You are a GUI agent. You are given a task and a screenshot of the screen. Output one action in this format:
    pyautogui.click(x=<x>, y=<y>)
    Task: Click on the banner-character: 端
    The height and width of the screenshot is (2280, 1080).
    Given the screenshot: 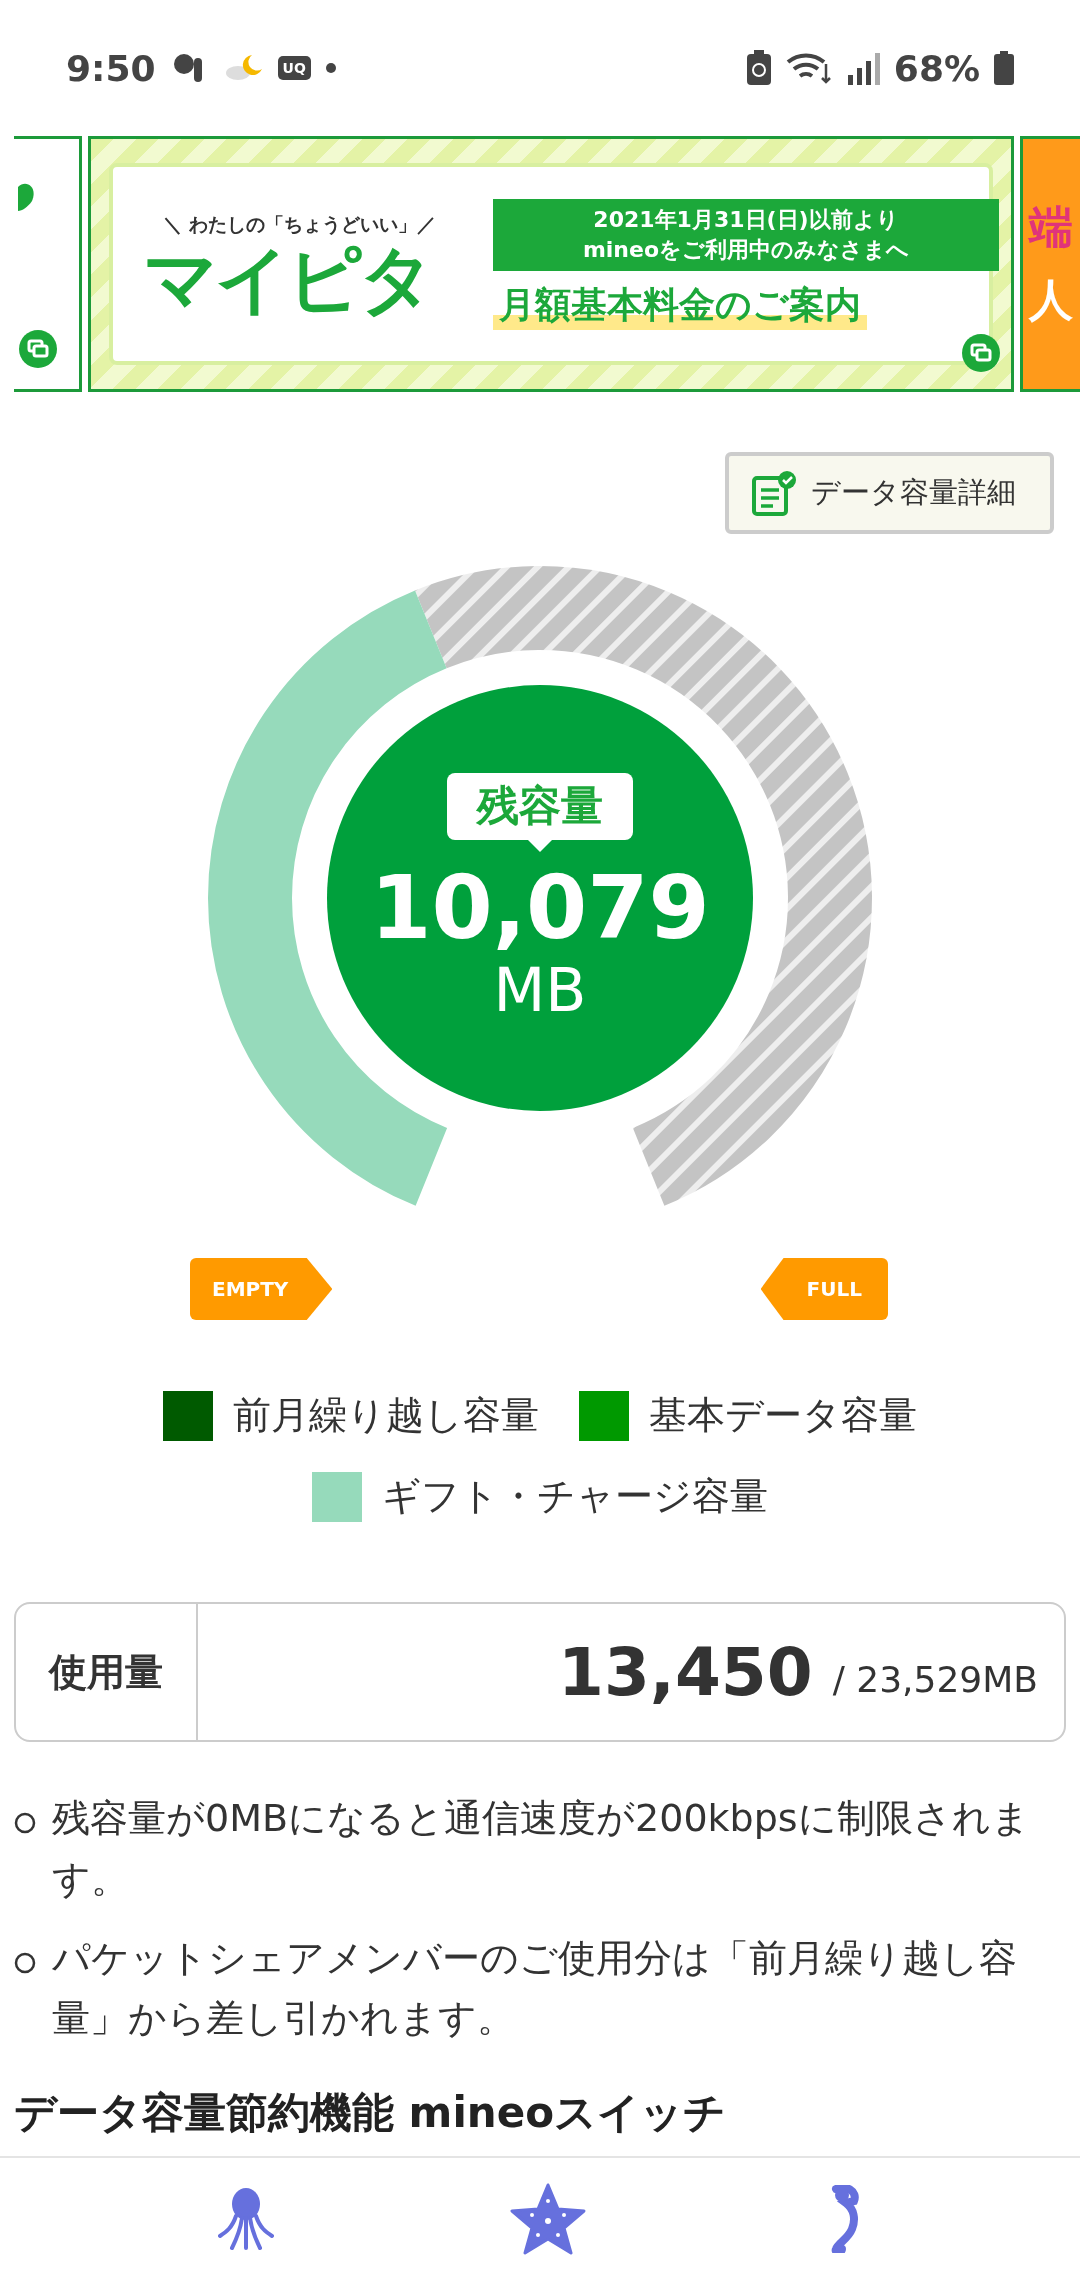 What is the action you would take?
    pyautogui.click(x=1051, y=227)
    